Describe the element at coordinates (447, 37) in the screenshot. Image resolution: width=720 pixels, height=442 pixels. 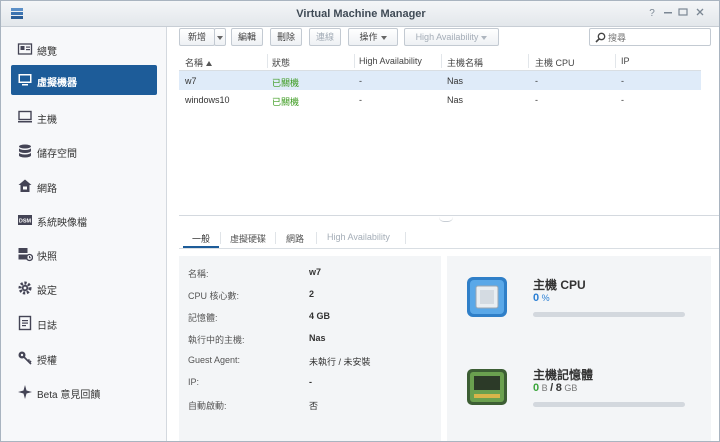
I see `high-availability-button-label: High Availability` at that location.